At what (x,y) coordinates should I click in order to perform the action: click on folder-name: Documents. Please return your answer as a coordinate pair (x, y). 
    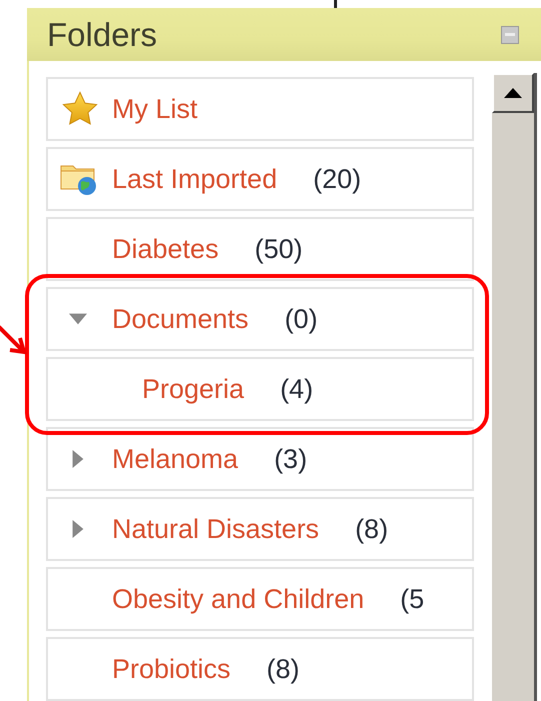
    Looking at the image, I should click on (180, 319).